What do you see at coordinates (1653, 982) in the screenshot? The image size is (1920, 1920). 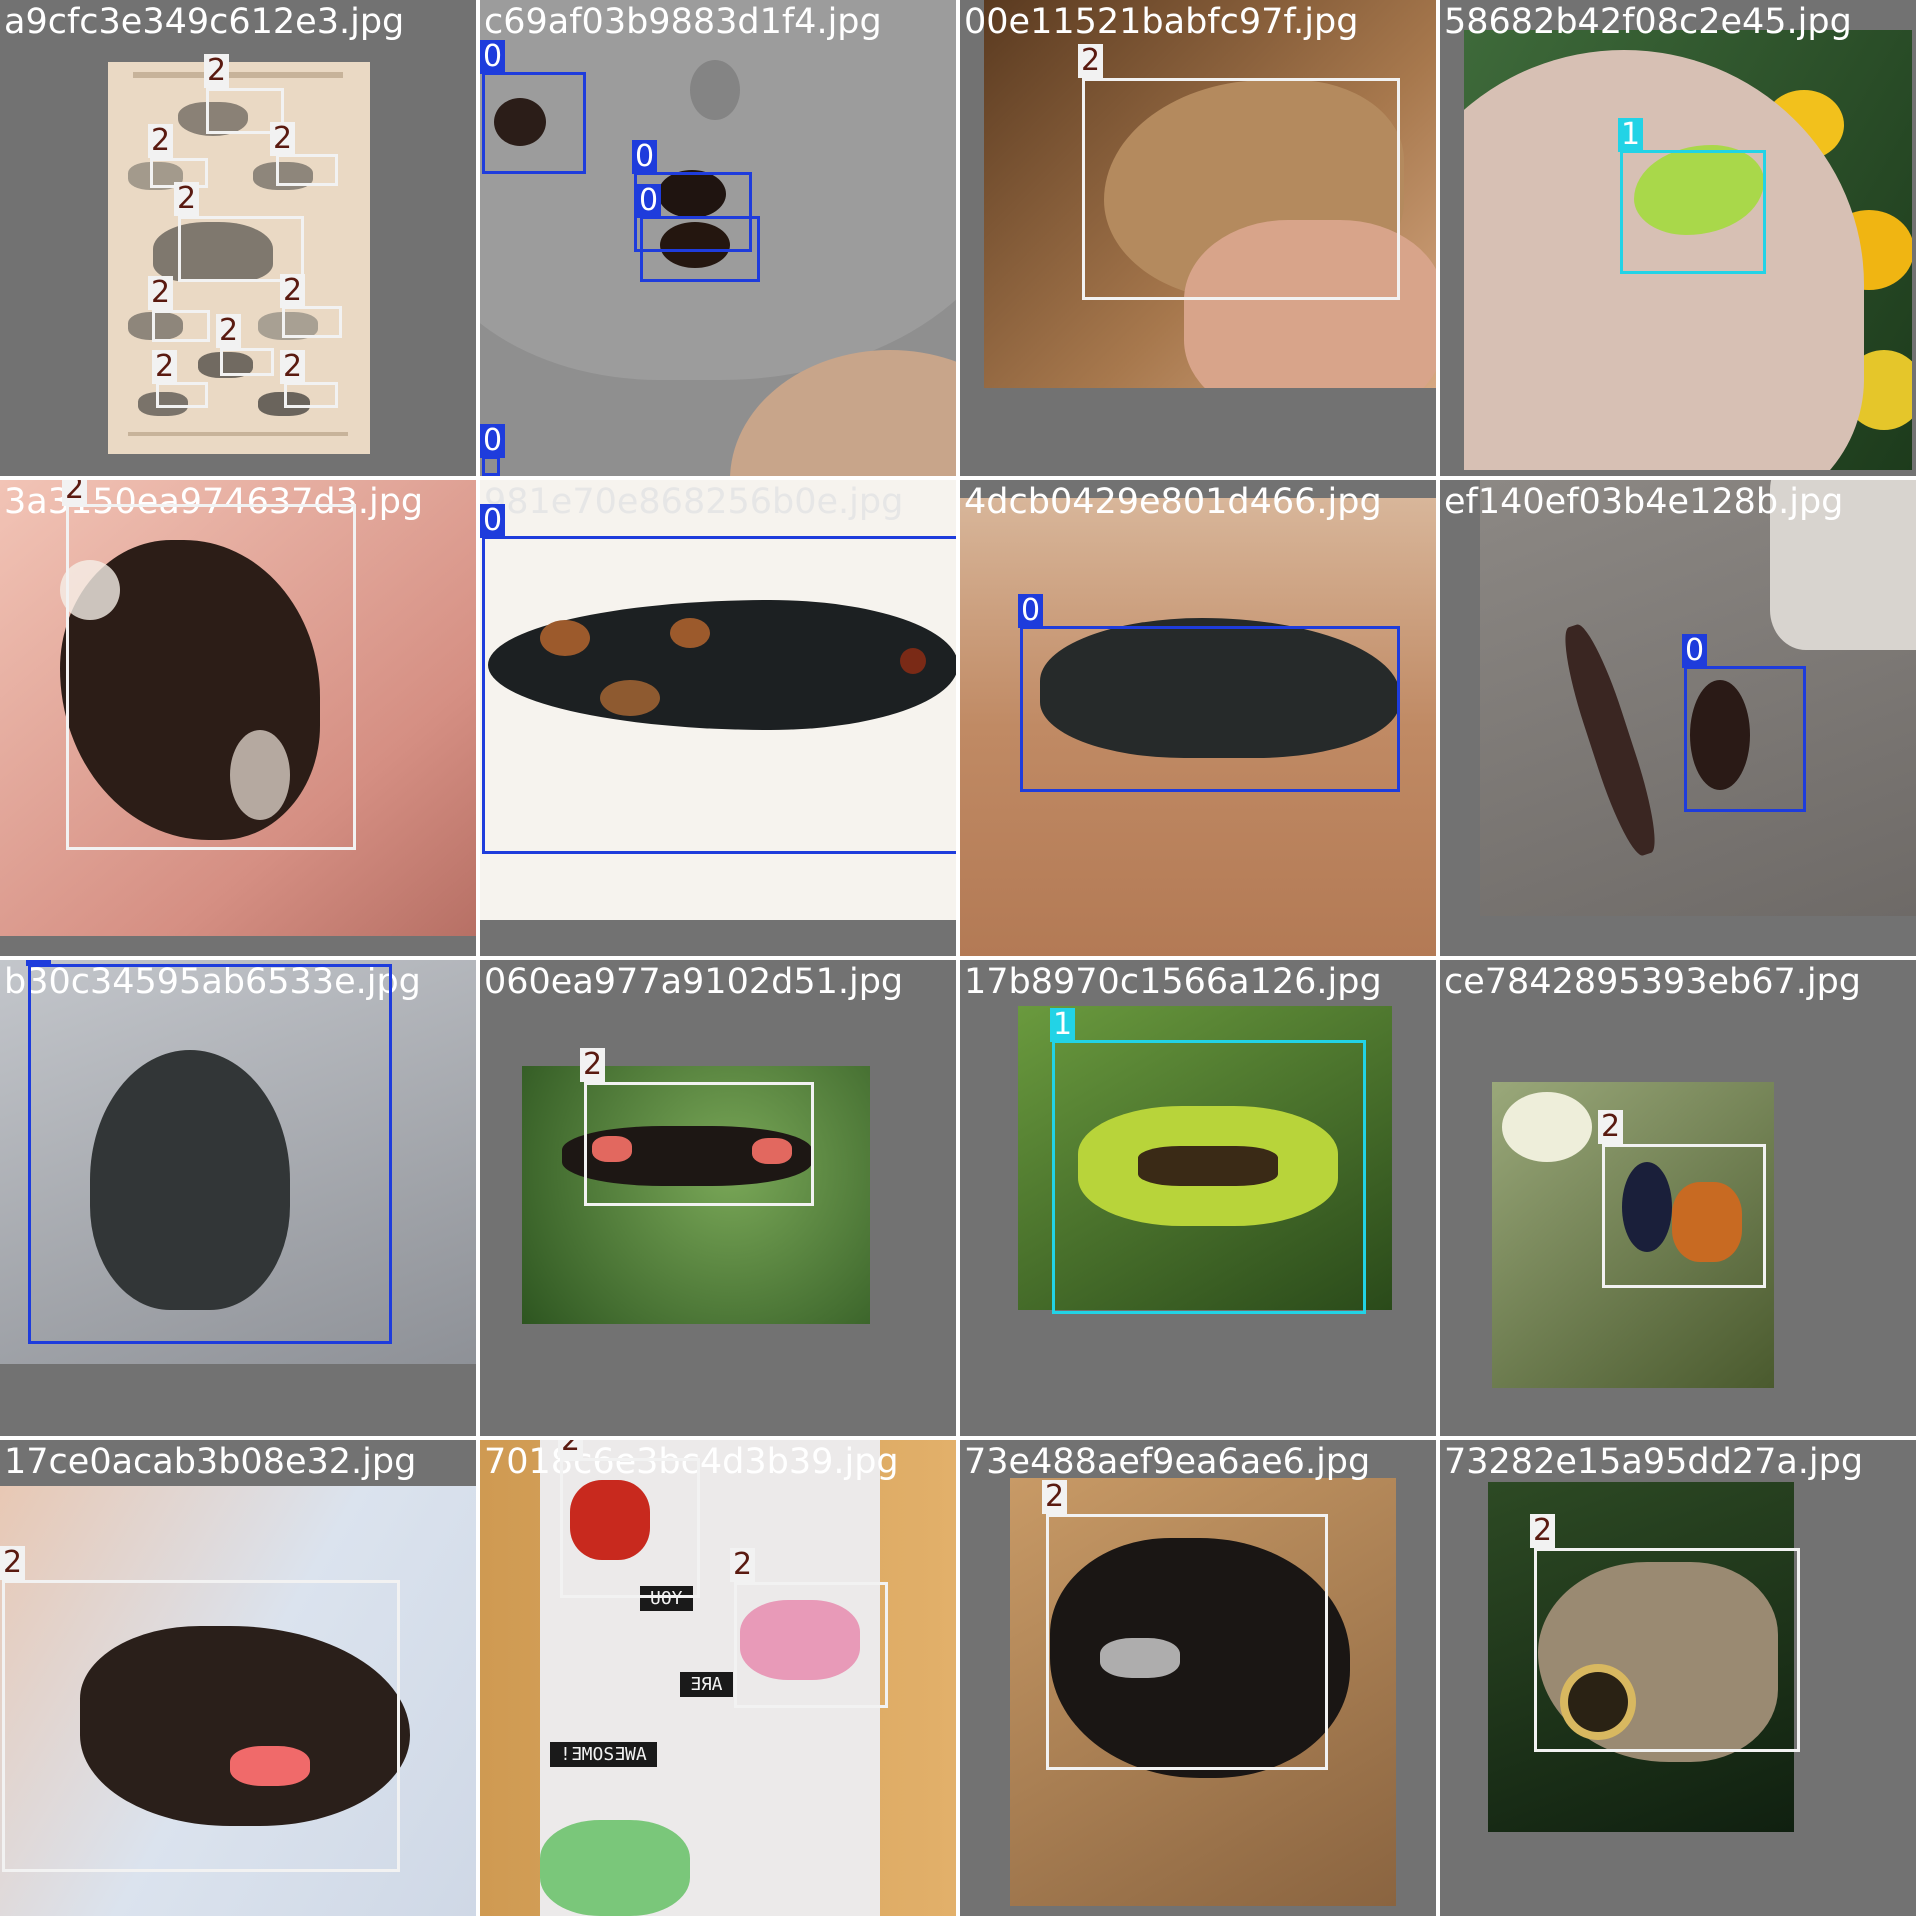 I see `tile-filename: ce7842895393eb67.jpg` at bounding box center [1653, 982].